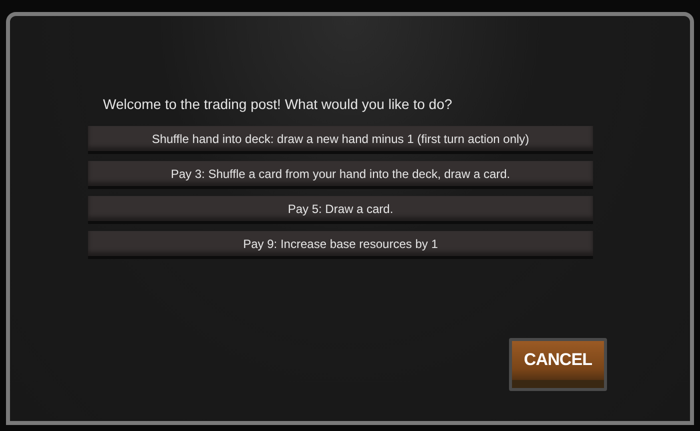 This screenshot has width=700, height=431. Describe the element at coordinates (340, 210) in the screenshot. I see `trade-option-button: Pay 5: Draw a card.` at that location.